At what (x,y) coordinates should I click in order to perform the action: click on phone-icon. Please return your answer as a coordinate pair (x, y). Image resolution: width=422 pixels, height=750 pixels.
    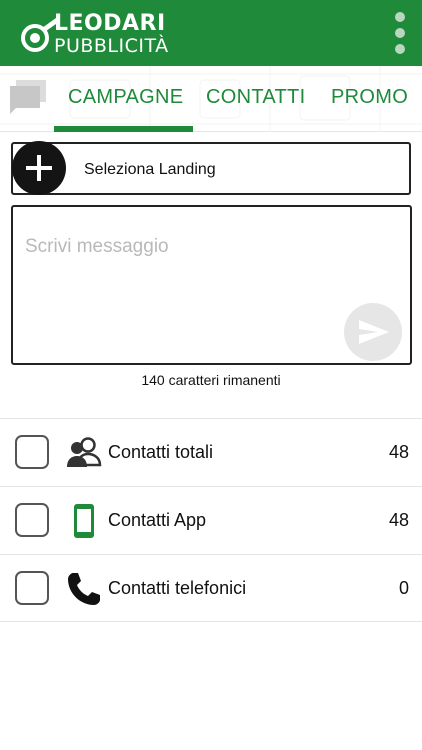
    Looking at the image, I should click on (84, 589).